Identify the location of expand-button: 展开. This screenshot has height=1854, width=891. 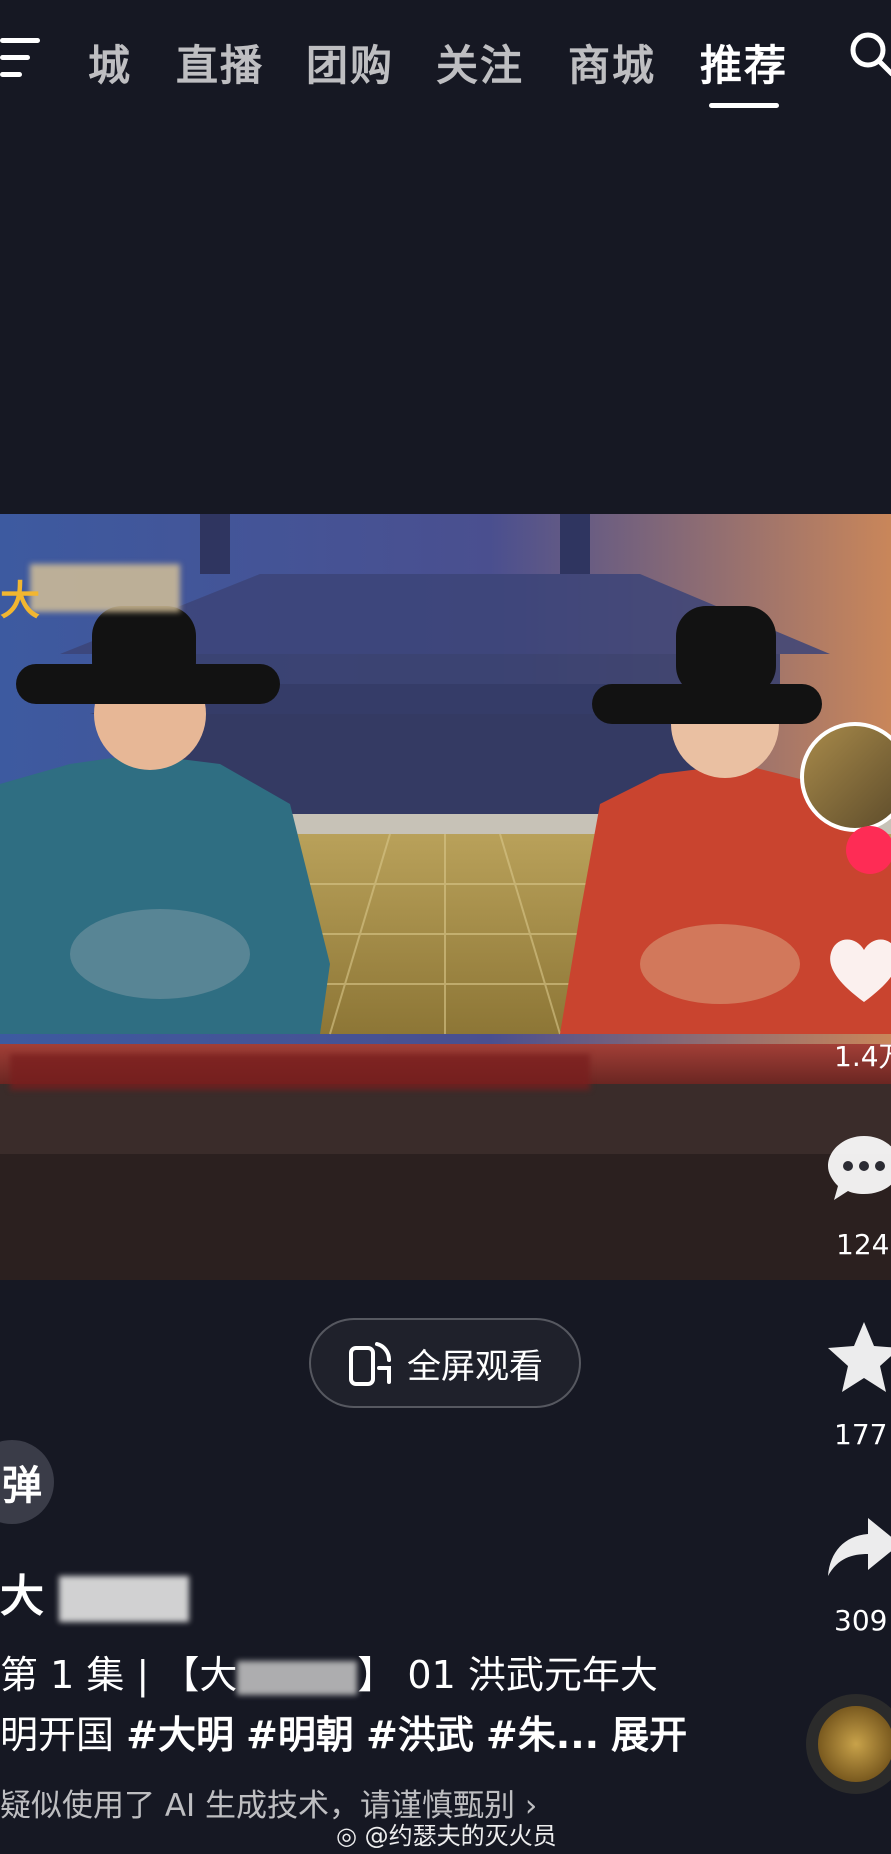
(649, 1735).